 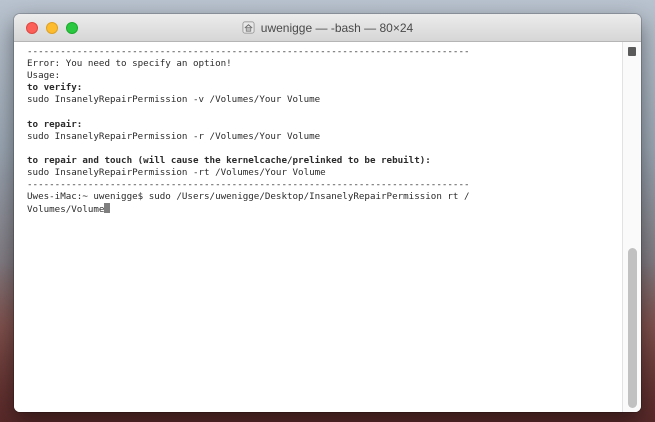 I want to click on window-title: uwenigge — -bash — 80×24, so click(x=337, y=27).